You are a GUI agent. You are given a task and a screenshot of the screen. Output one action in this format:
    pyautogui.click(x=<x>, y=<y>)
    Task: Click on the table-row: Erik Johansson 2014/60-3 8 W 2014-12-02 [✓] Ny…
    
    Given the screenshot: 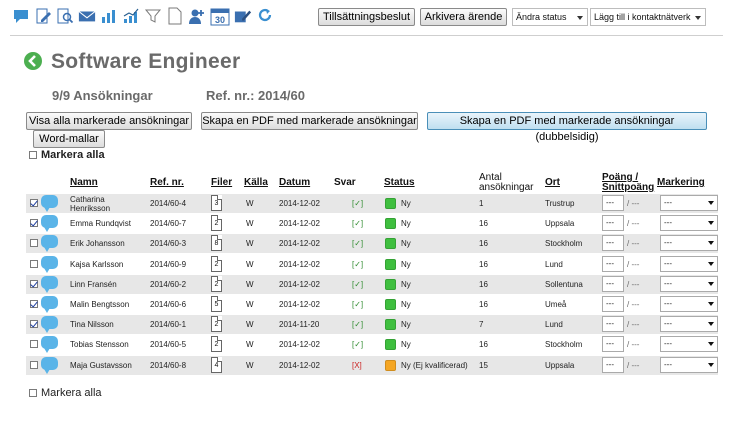 What is the action you would take?
    pyautogui.click(x=372, y=244)
    